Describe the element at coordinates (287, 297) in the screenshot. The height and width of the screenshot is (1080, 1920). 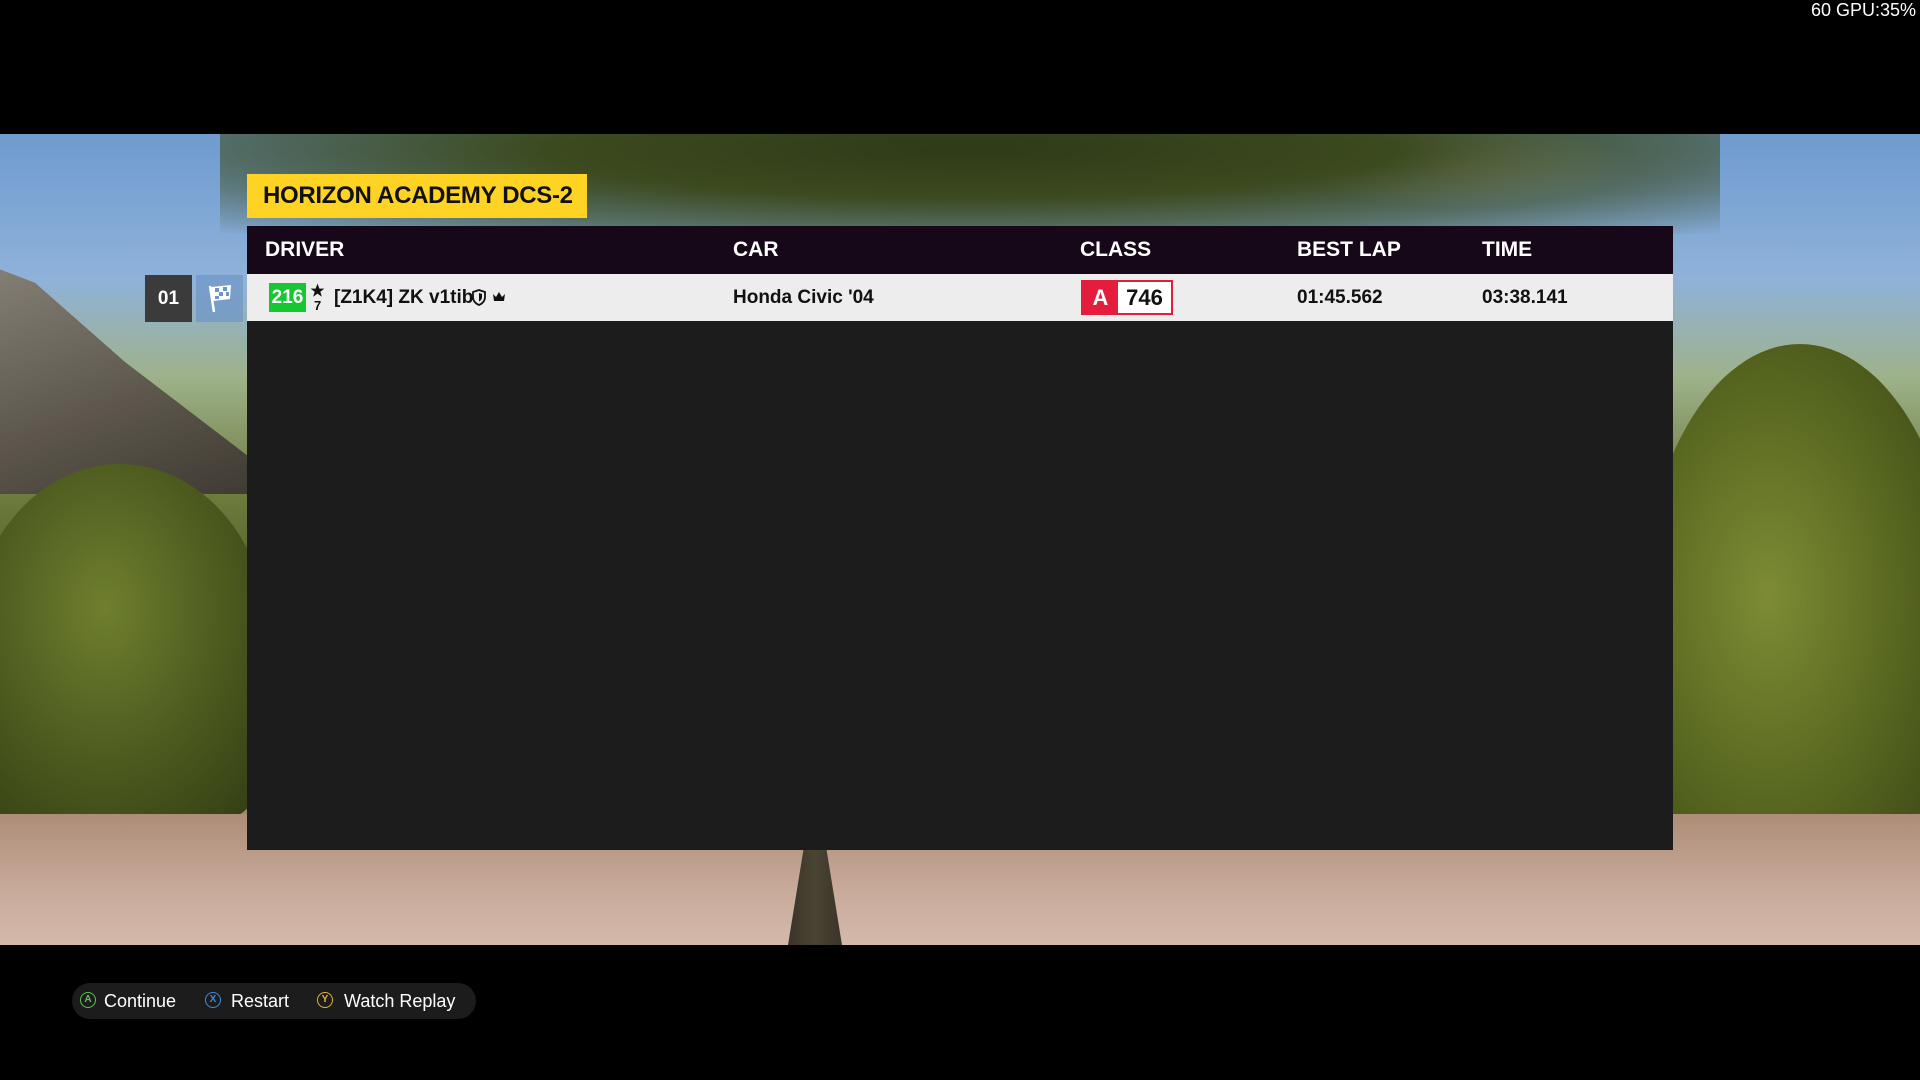
I see `driver-level-badge: 216` at that location.